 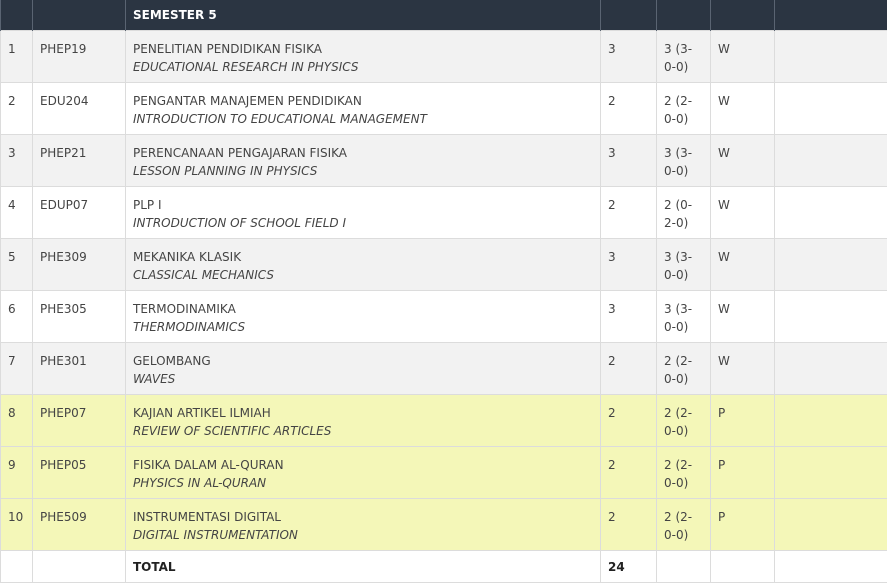 What do you see at coordinates (363, 15) in the screenshot?
I see `semester-title: SEMESTER 5` at bounding box center [363, 15].